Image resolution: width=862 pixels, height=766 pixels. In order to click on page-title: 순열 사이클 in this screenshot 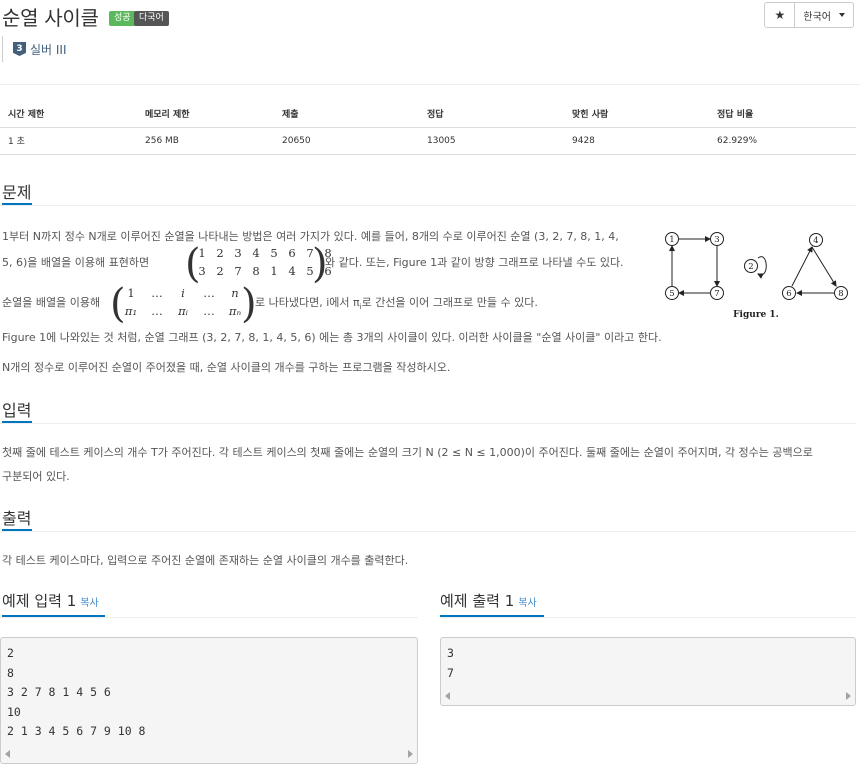, I will do `click(50, 18)`.